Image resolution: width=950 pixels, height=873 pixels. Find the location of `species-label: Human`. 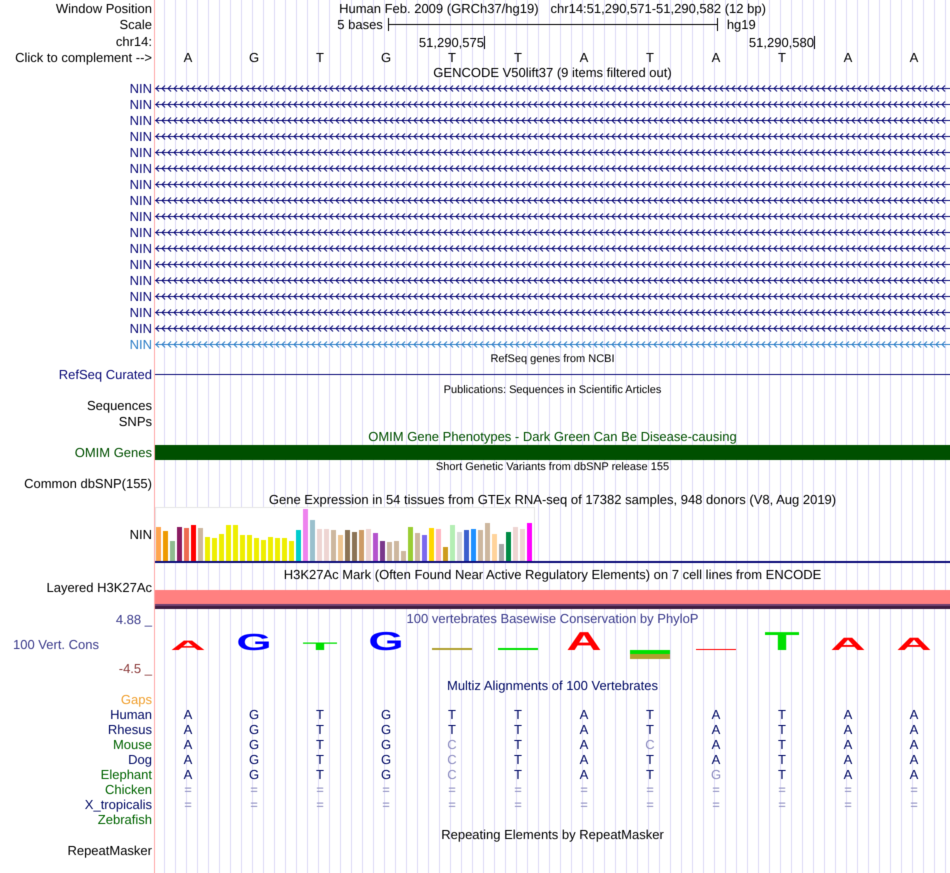

species-label: Human is located at coordinates (131, 714).